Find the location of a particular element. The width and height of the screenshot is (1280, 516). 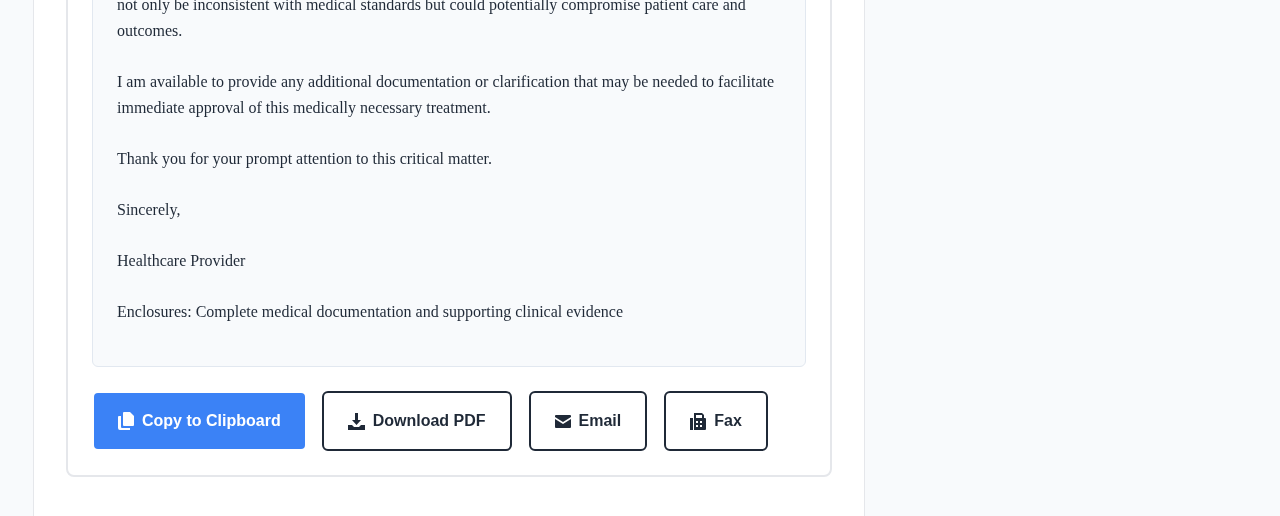

letter-paragraph: Thank you for your prompt attention to this critical matter. is located at coordinates (305, 159).